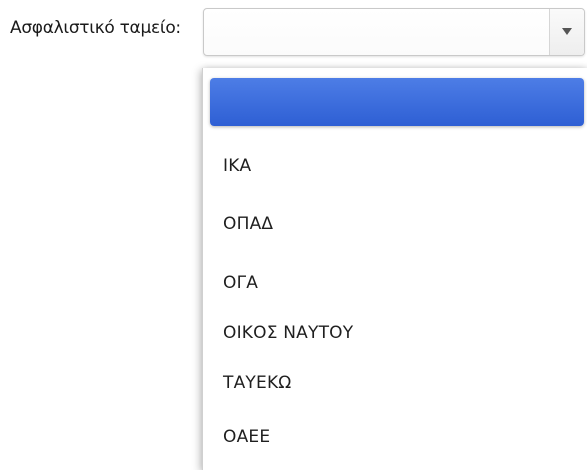 The width and height of the screenshot is (587, 470). I want to click on insurance-fund-label: Ασφαλιστικό ταμείο:, so click(95, 28).